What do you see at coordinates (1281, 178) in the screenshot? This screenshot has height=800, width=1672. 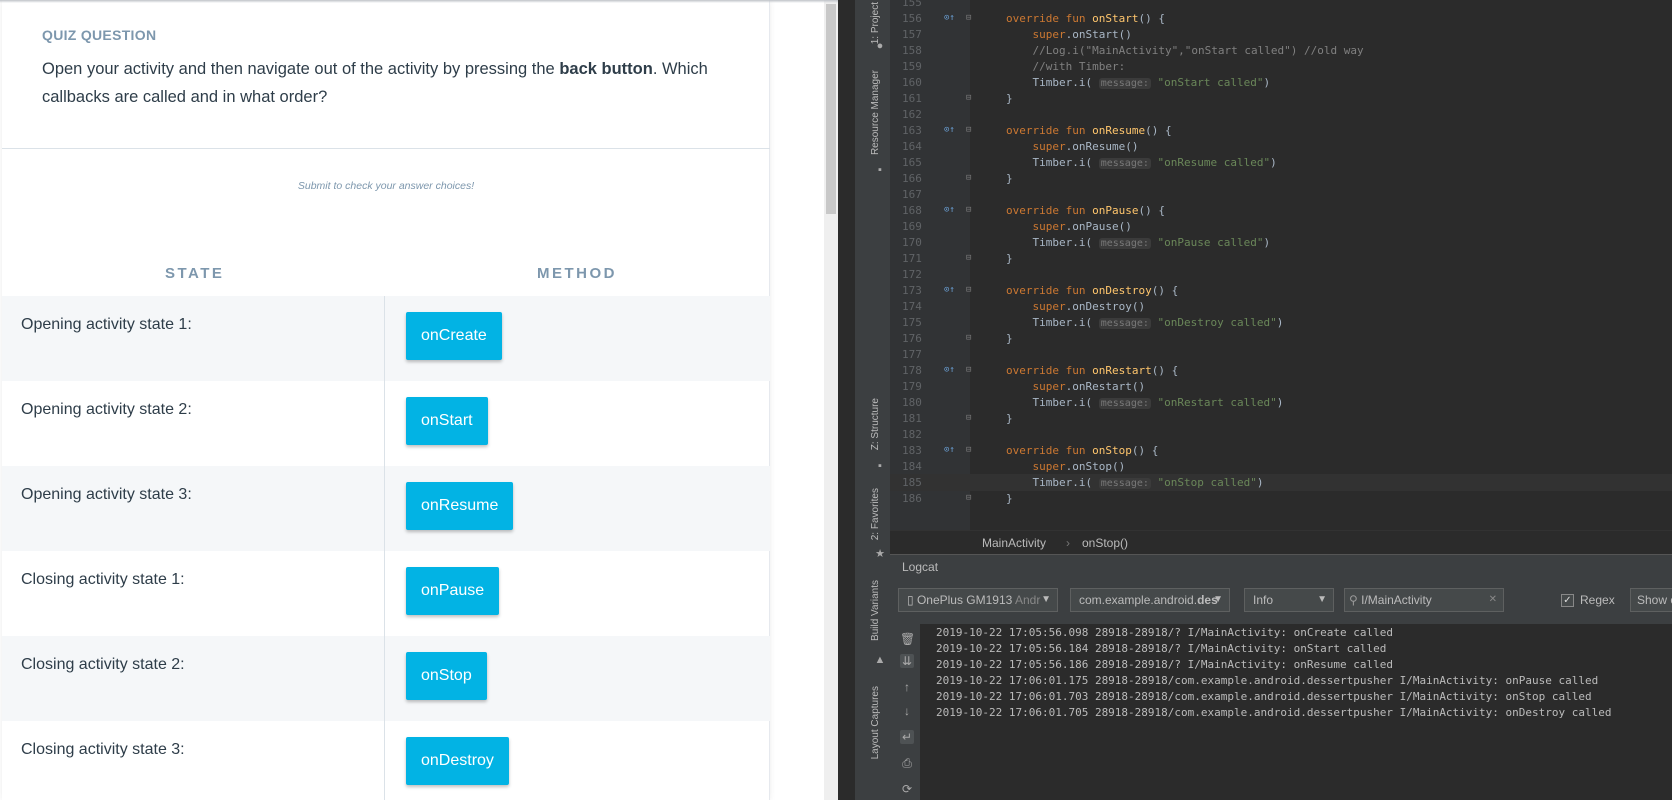 I see `code-line: 166 ⊟}` at bounding box center [1281, 178].